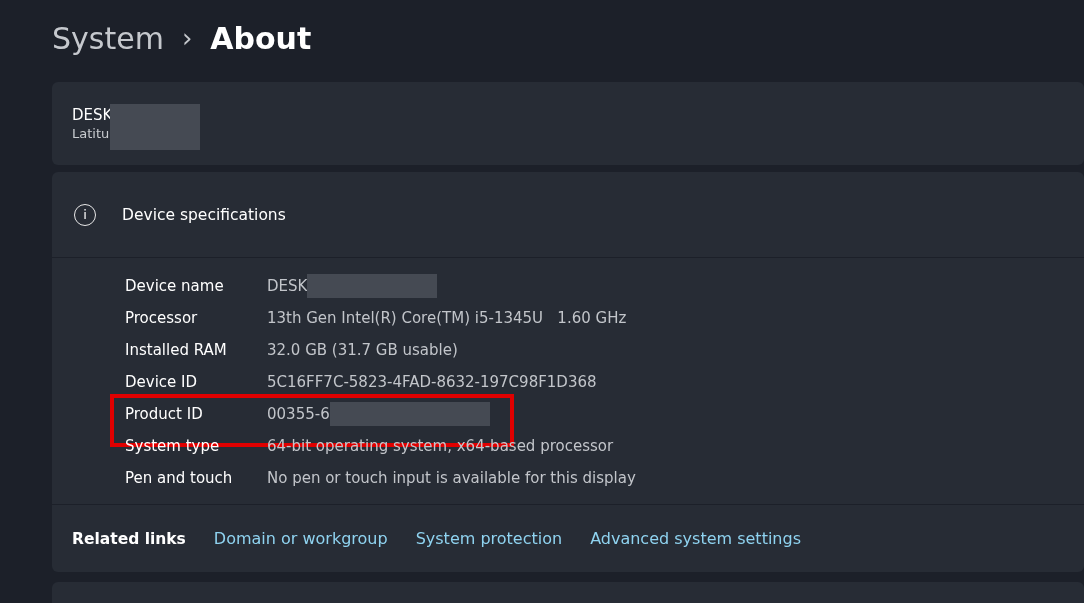 The height and width of the screenshot is (603, 1084). I want to click on spec-label: Pen and touch, so click(179, 478).